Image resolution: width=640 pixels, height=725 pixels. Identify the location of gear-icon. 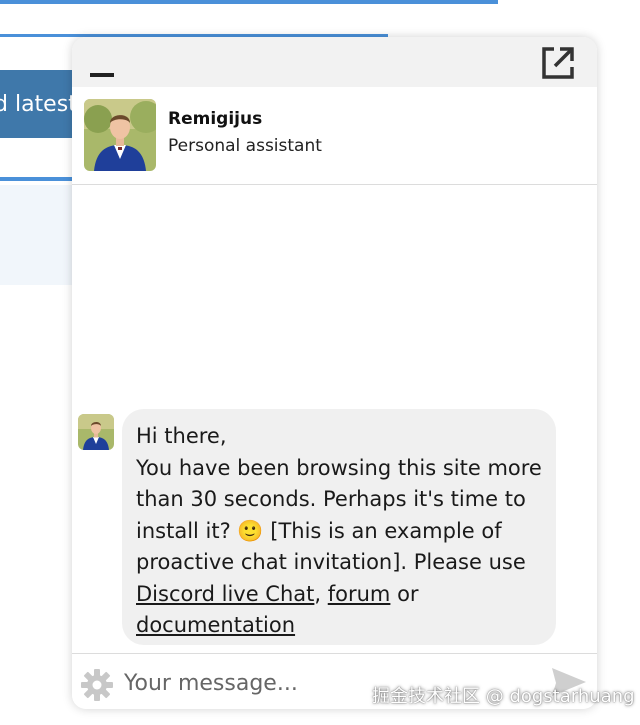
(97, 685).